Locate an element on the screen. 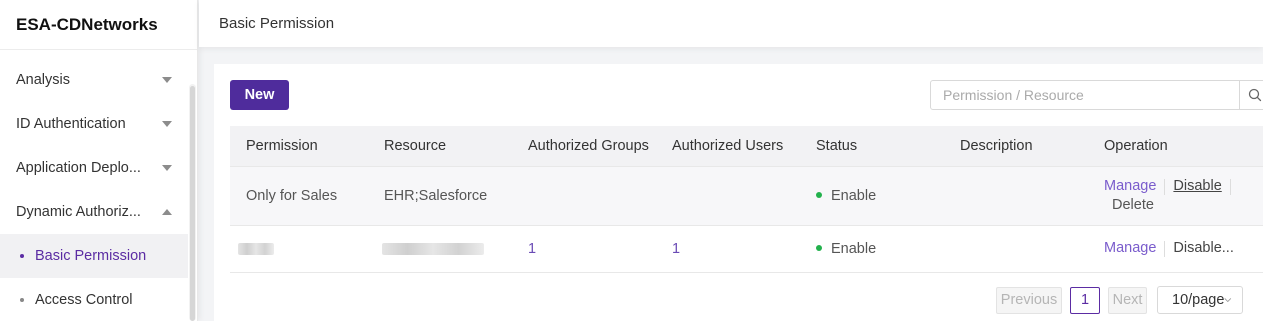  search-button is located at coordinates (1251, 95).